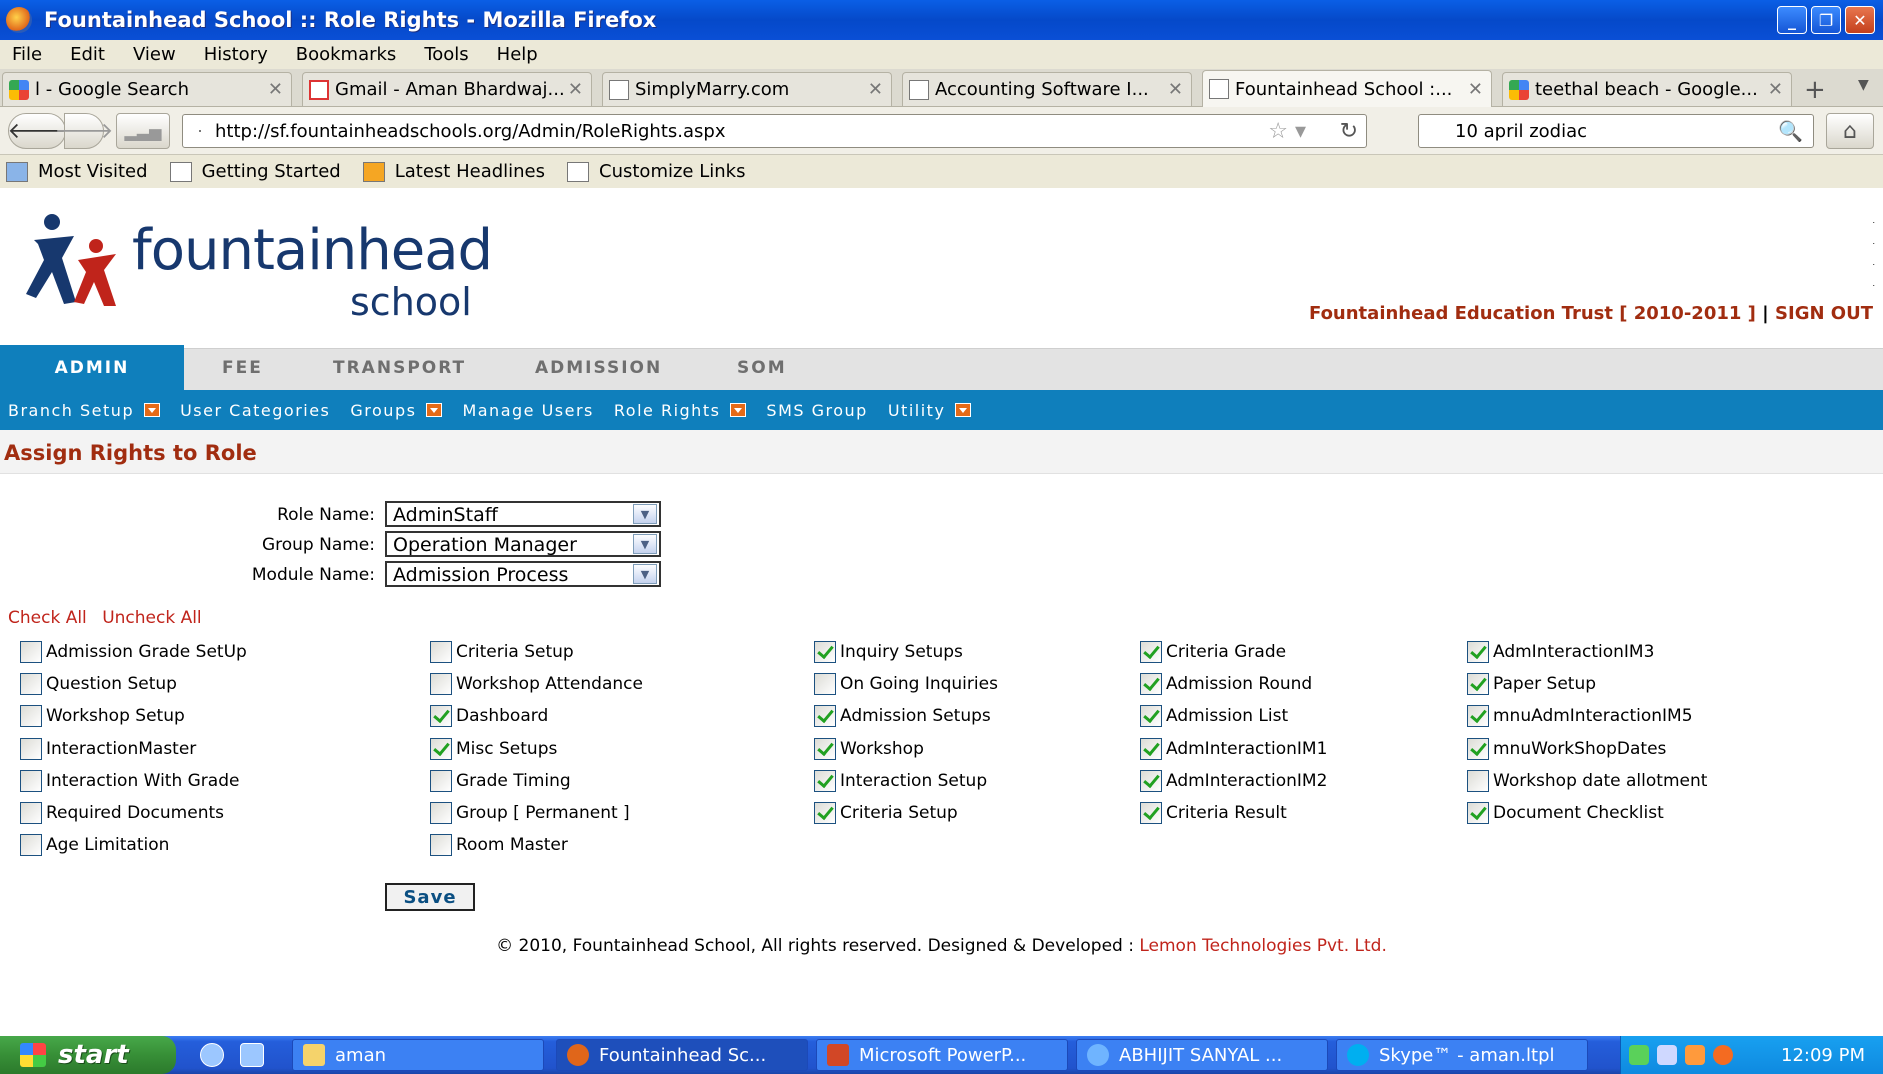  What do you see at coordinates (77, 171) in the screenshot?
I see `bookmark-most-visited: Most Visited` at bounding box center [77, 171].